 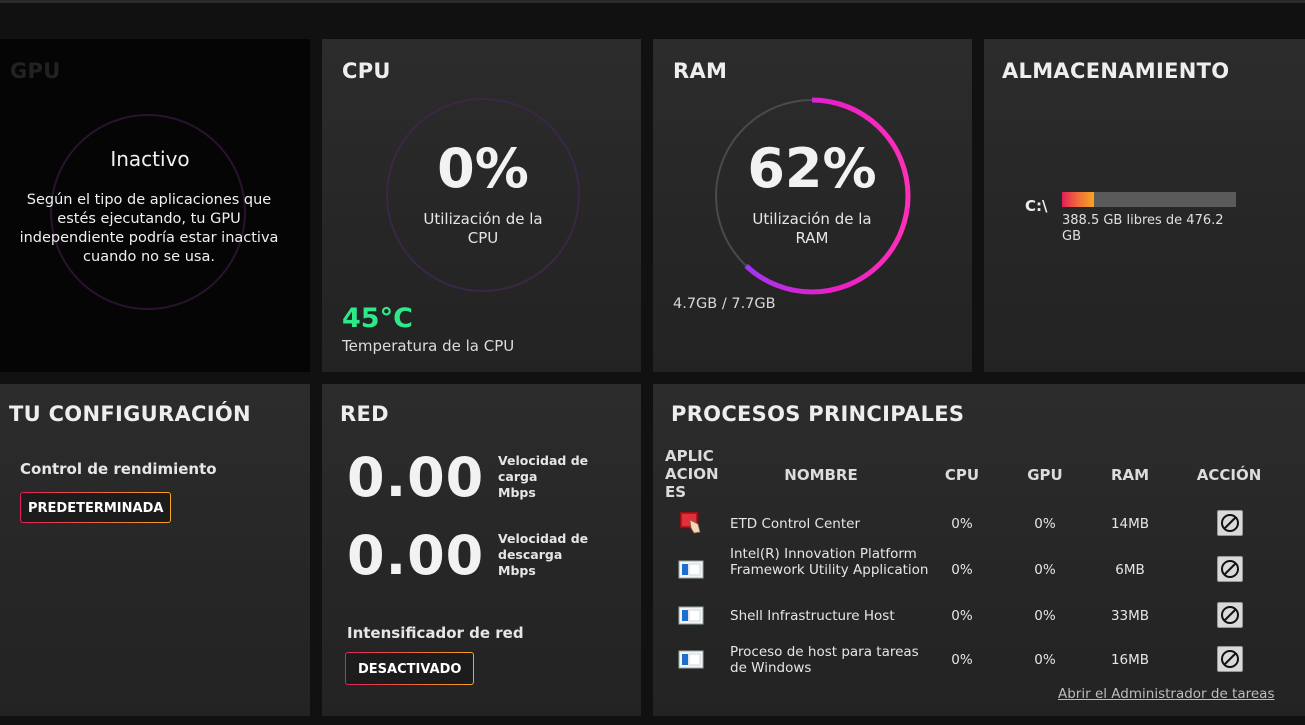 I want to click on process-name: ETD Control Center, so click(x=795, y=524).